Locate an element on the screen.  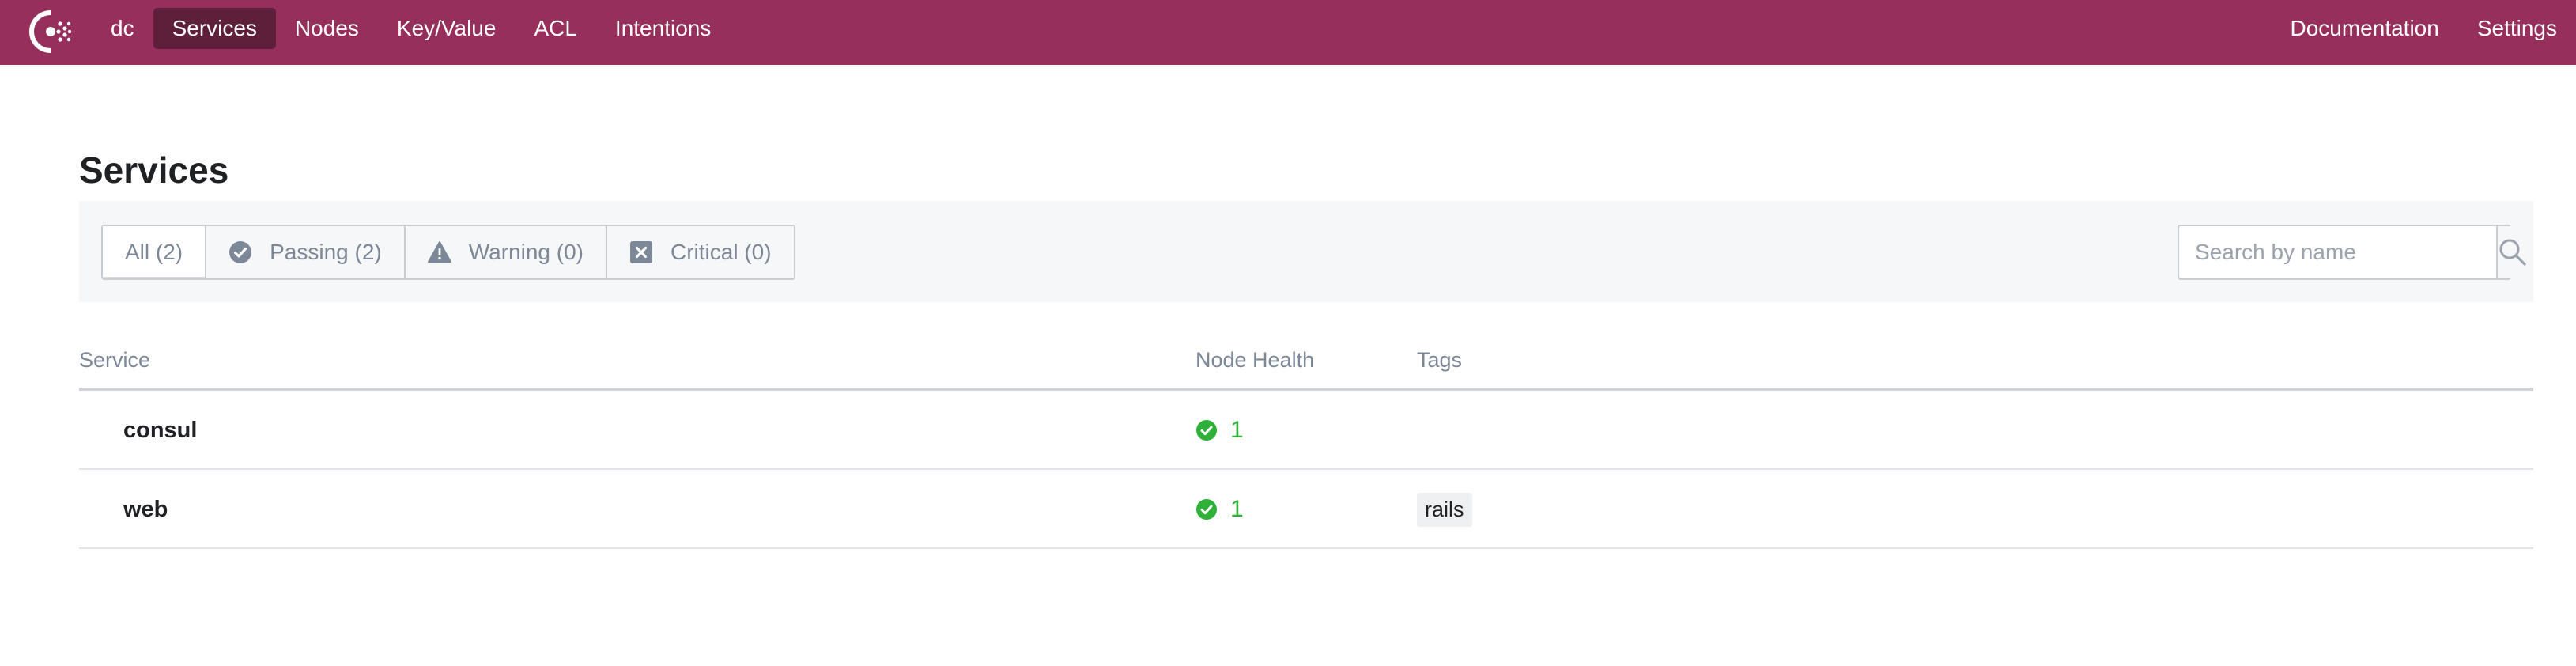
tag-badge: rails is located at coordinates (1444, 509).